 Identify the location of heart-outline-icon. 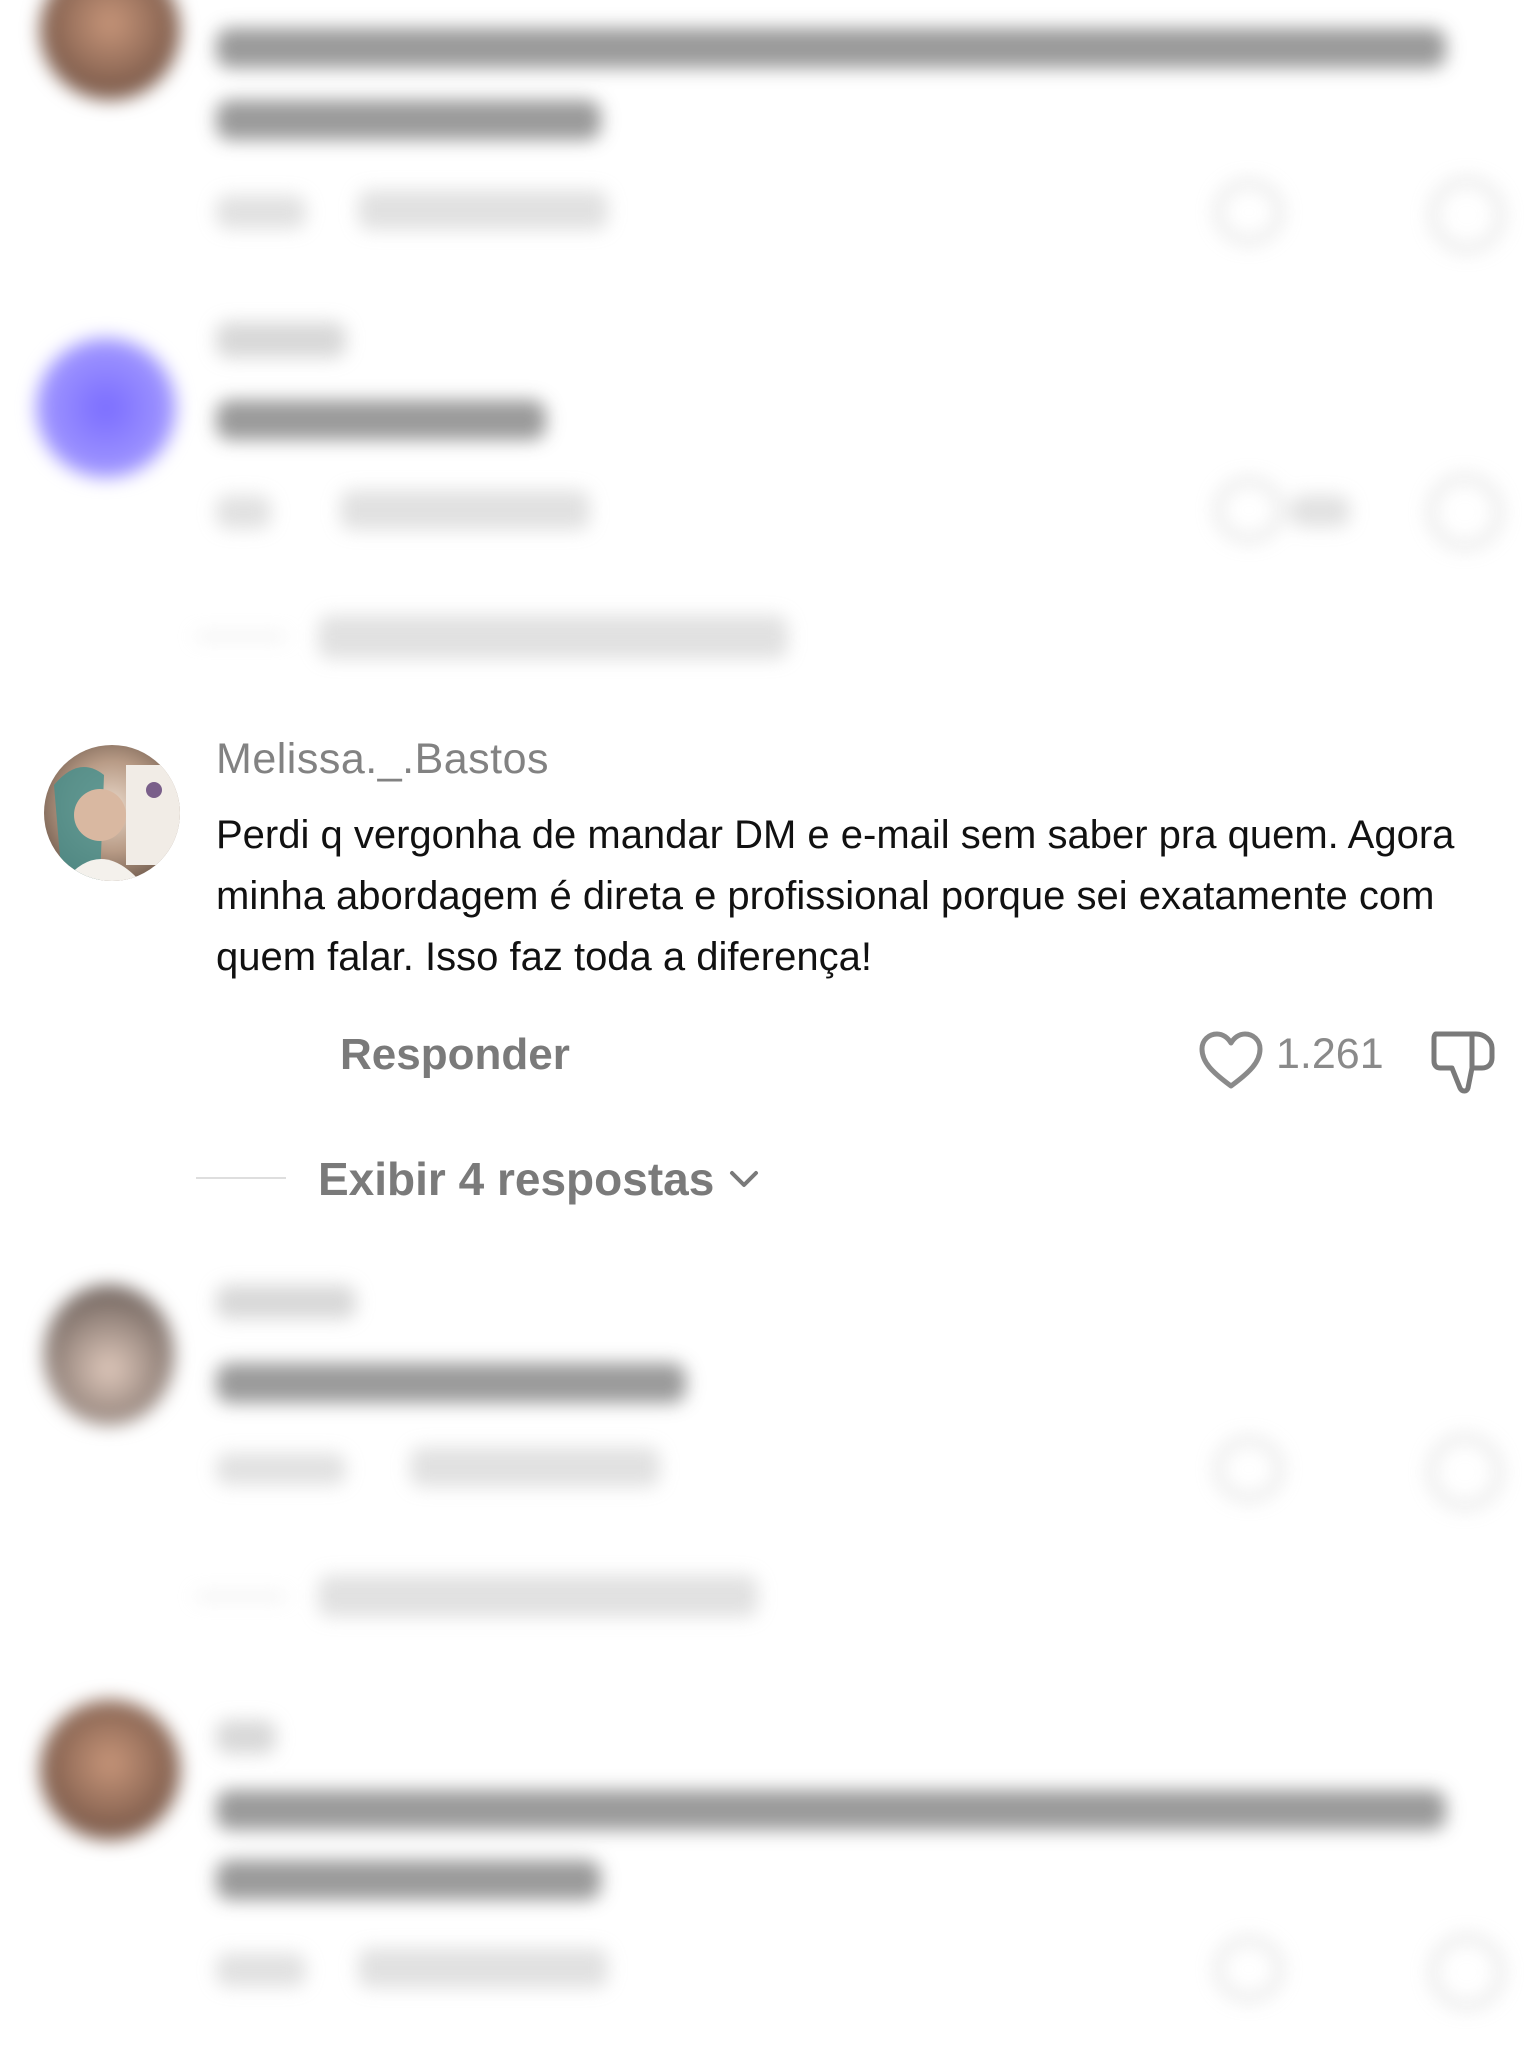
(1231, 1060).